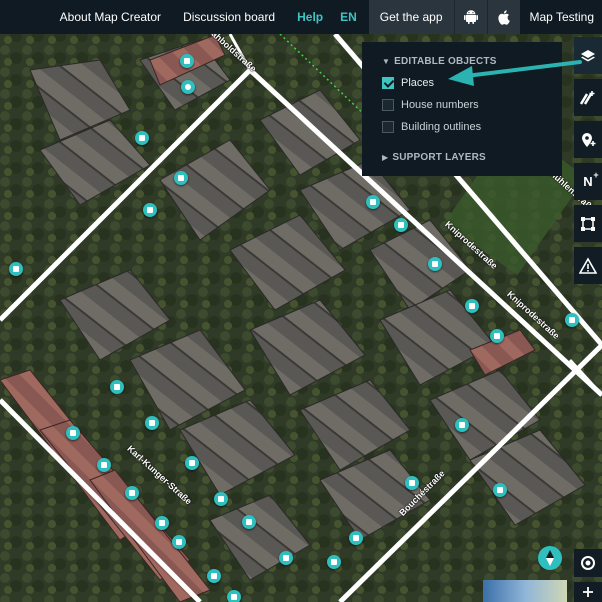 The height and width of the screenshot is (602, 602). I want to click on layer-toggle-places: Places, so click(408, 83).